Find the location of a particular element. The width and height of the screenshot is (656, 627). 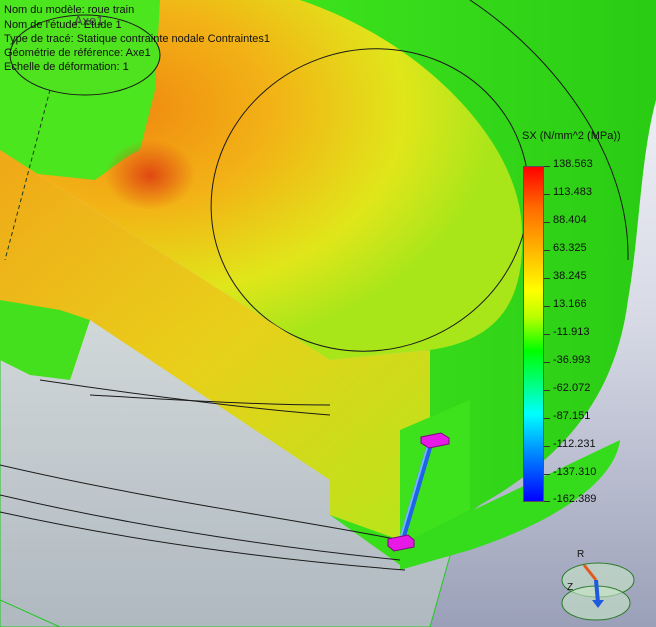

triad-z-axis is located at coordinates (597, 591).